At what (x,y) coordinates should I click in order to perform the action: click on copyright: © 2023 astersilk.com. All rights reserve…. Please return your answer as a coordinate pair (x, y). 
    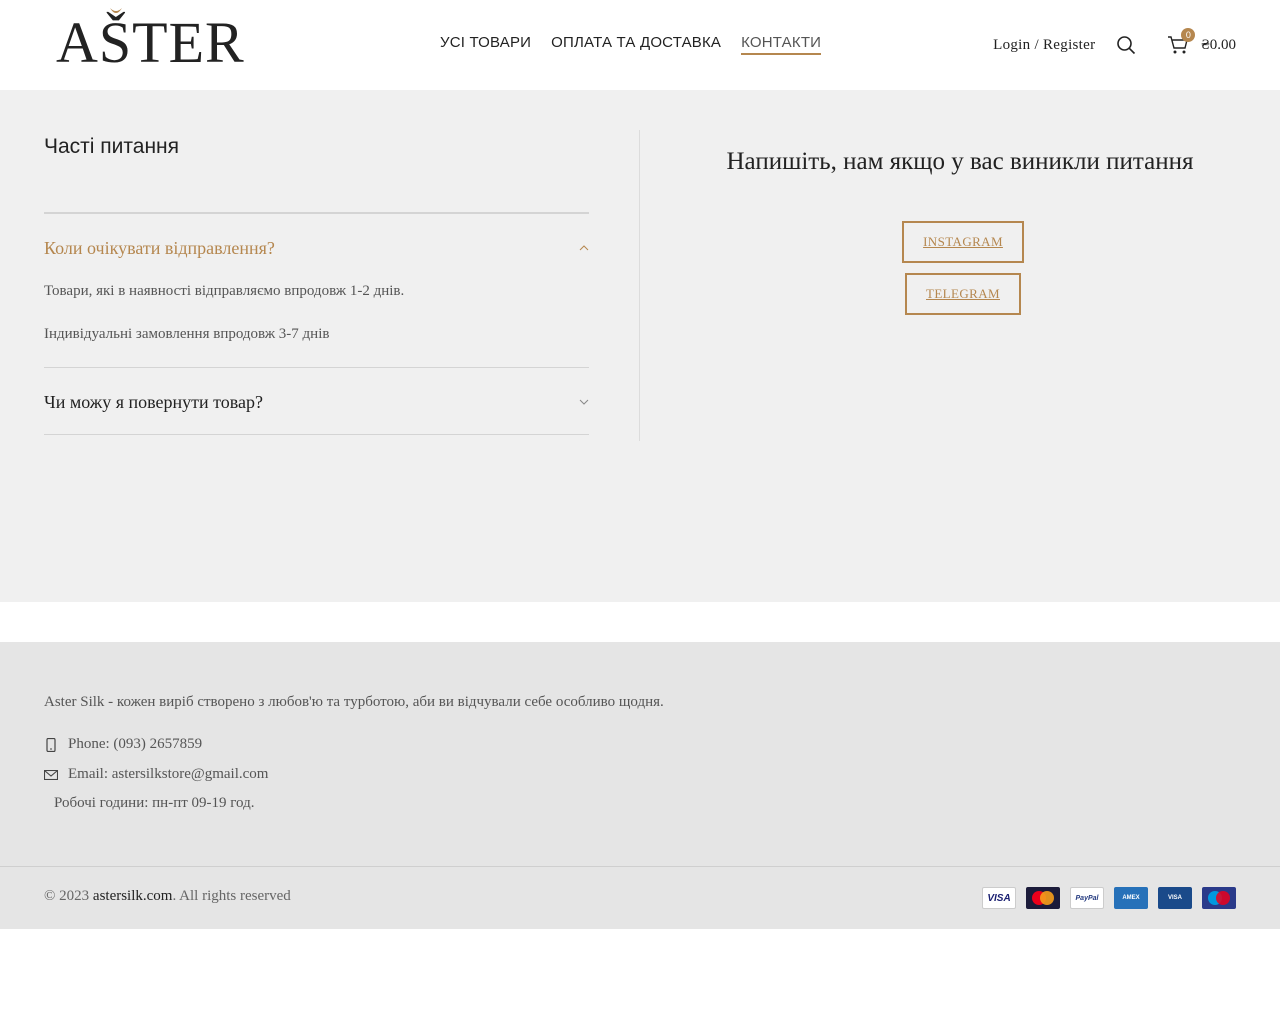
    Looking at the image, I should click on (167, 896).